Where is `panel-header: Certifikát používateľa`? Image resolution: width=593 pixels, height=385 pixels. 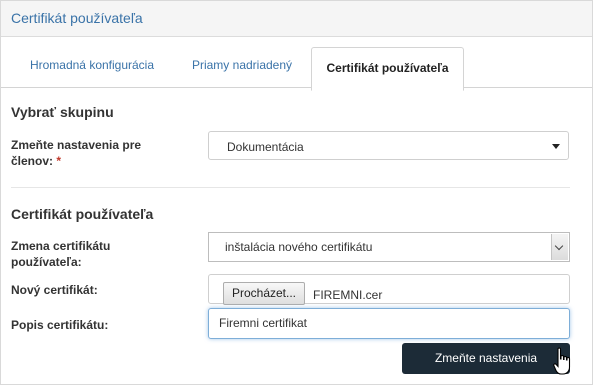 panel-header: Certifikát používateľa is located at coordinates (296, 19).